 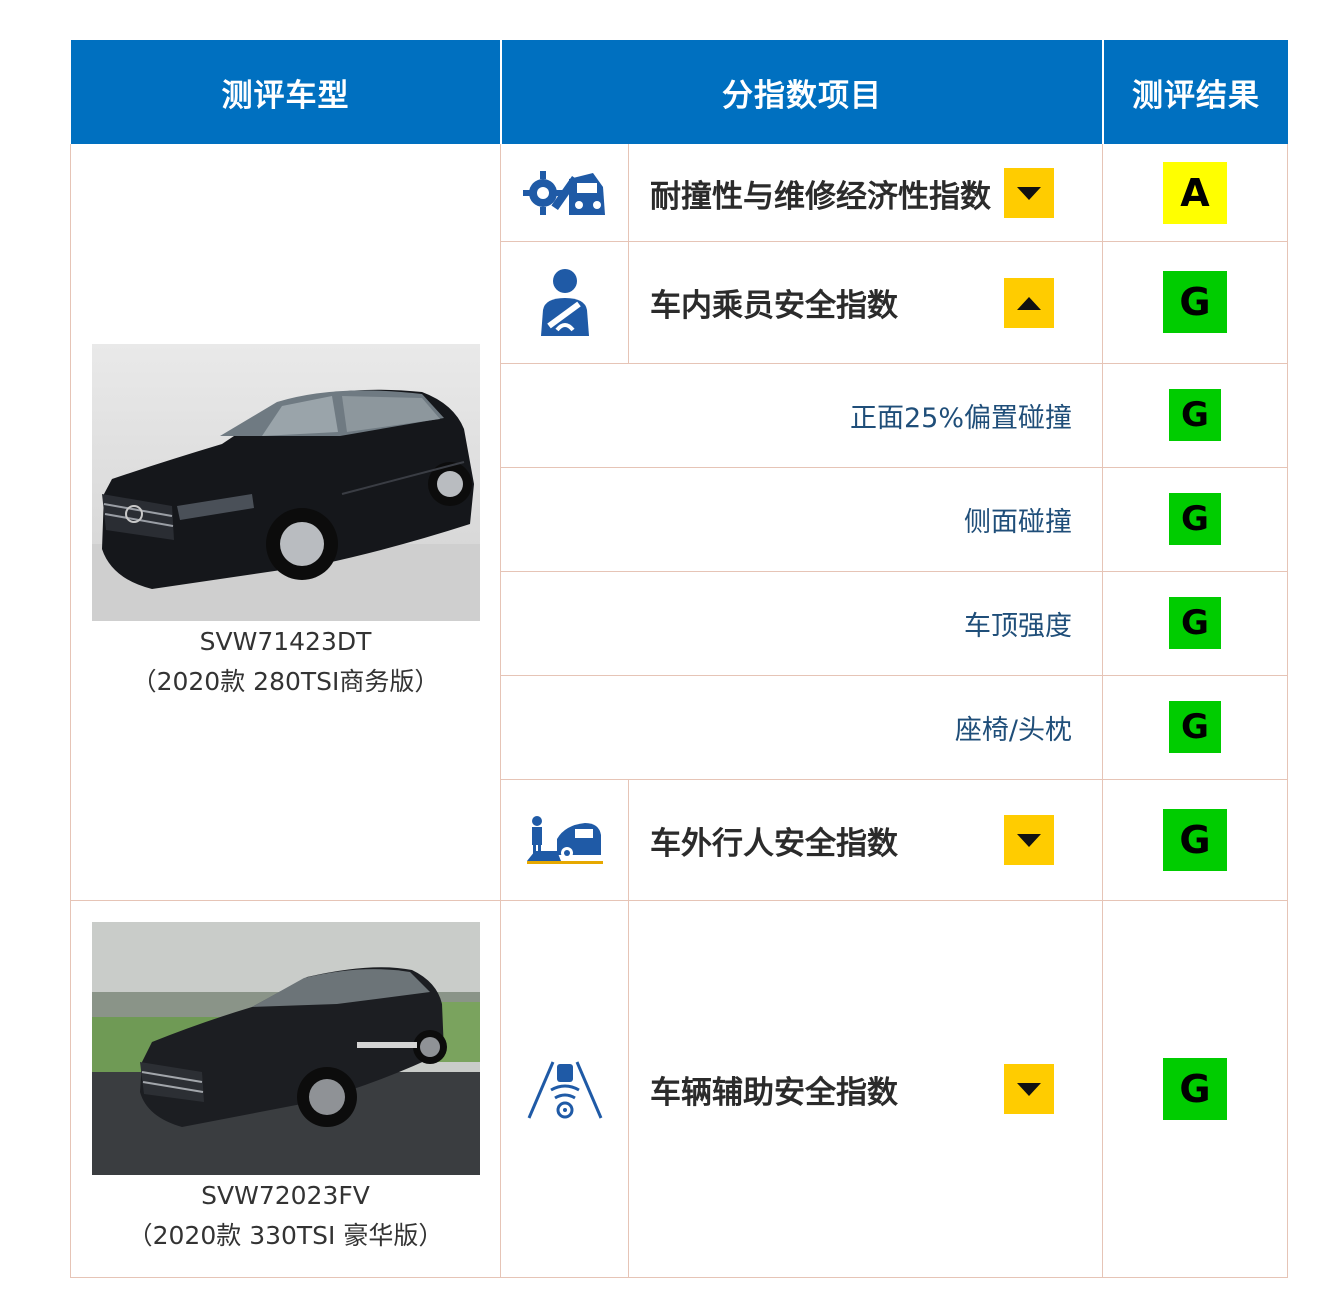 I want to click on occupant-icon-cell, so click(x=564, y=302).